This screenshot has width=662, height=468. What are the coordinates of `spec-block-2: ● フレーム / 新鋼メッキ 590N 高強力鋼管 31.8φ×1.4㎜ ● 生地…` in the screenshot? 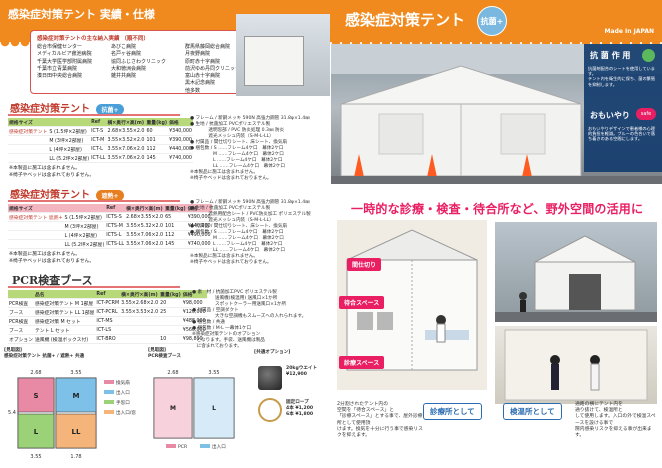 It's located at (250, 232).